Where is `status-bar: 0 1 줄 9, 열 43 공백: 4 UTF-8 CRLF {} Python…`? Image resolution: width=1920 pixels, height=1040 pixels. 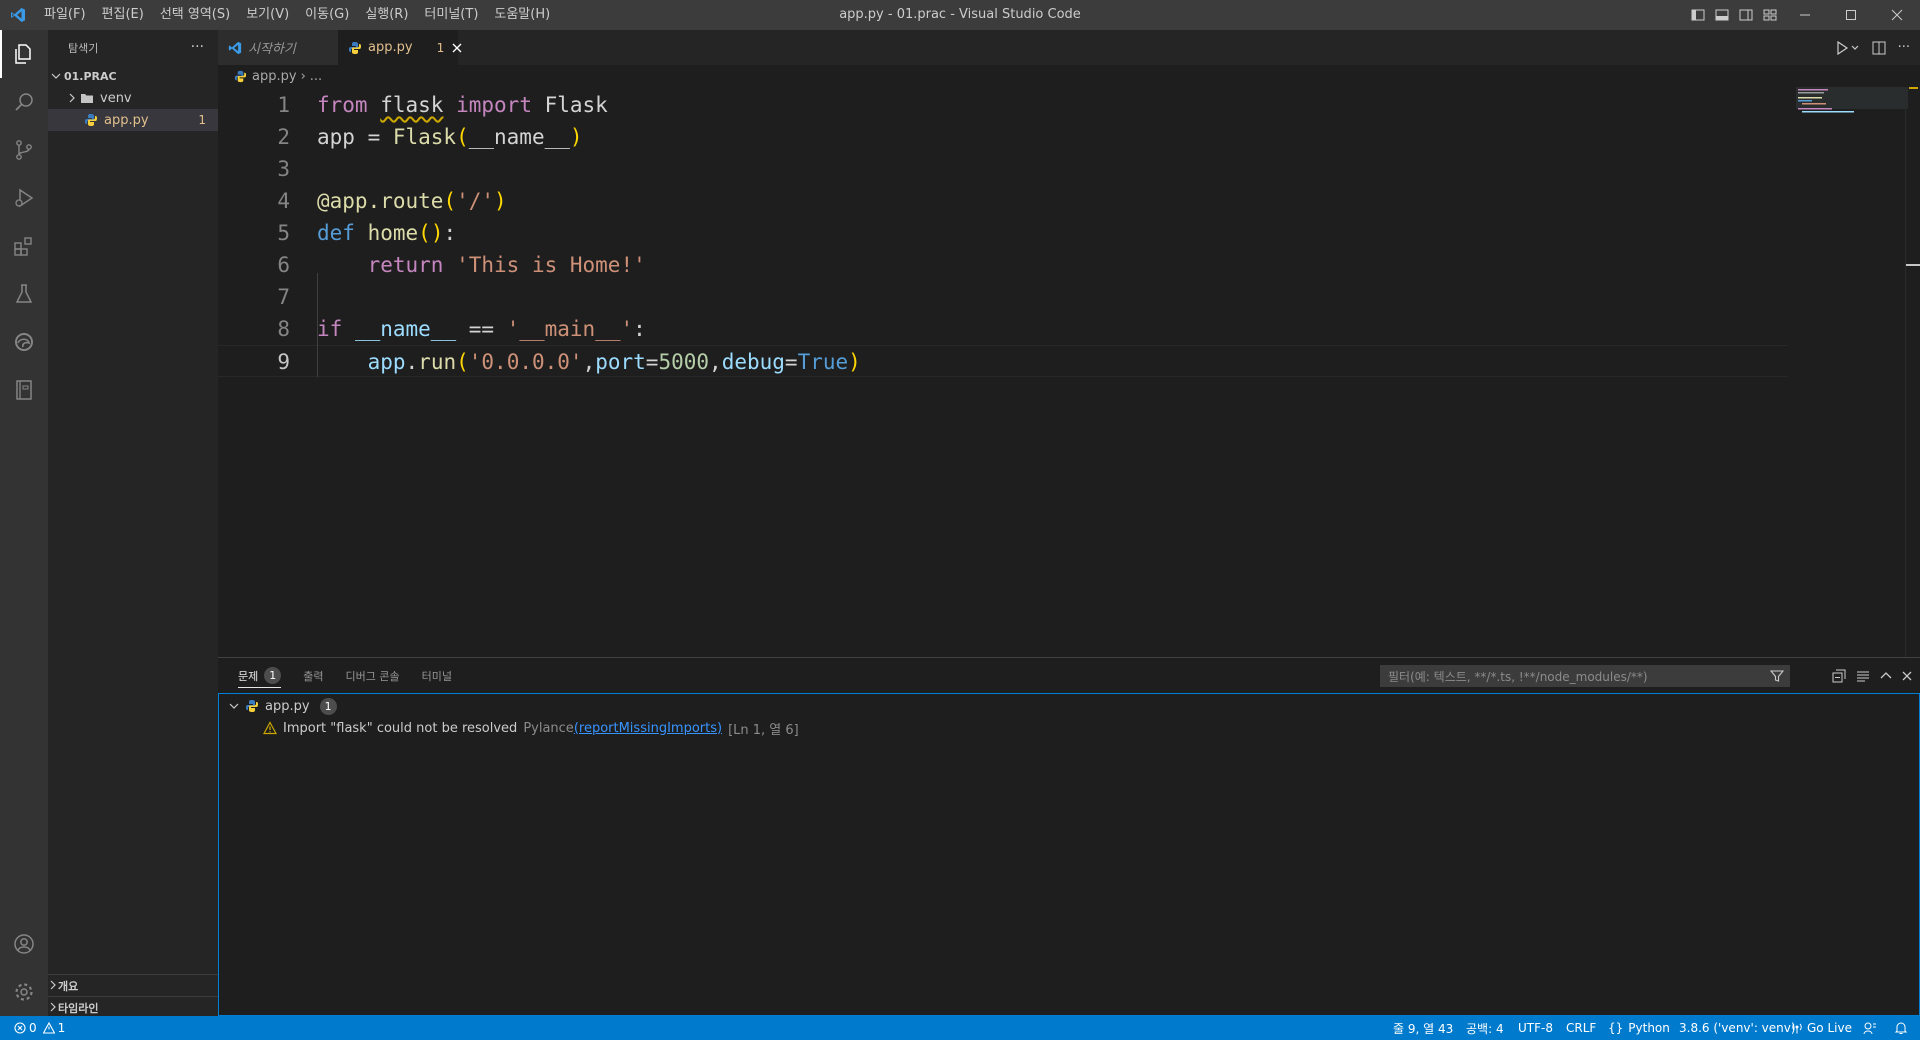
status-bar: 0 1 줄 9, 열 43 공백: 4 UTF-8 CRLF {} Python… is located at coordinates (960, 1028).